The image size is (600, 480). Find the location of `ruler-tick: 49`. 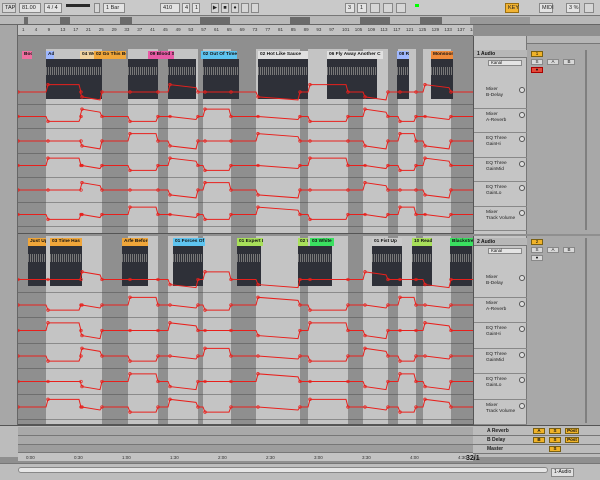

ruler-tick: 49 is located at coordinates (178, 29).